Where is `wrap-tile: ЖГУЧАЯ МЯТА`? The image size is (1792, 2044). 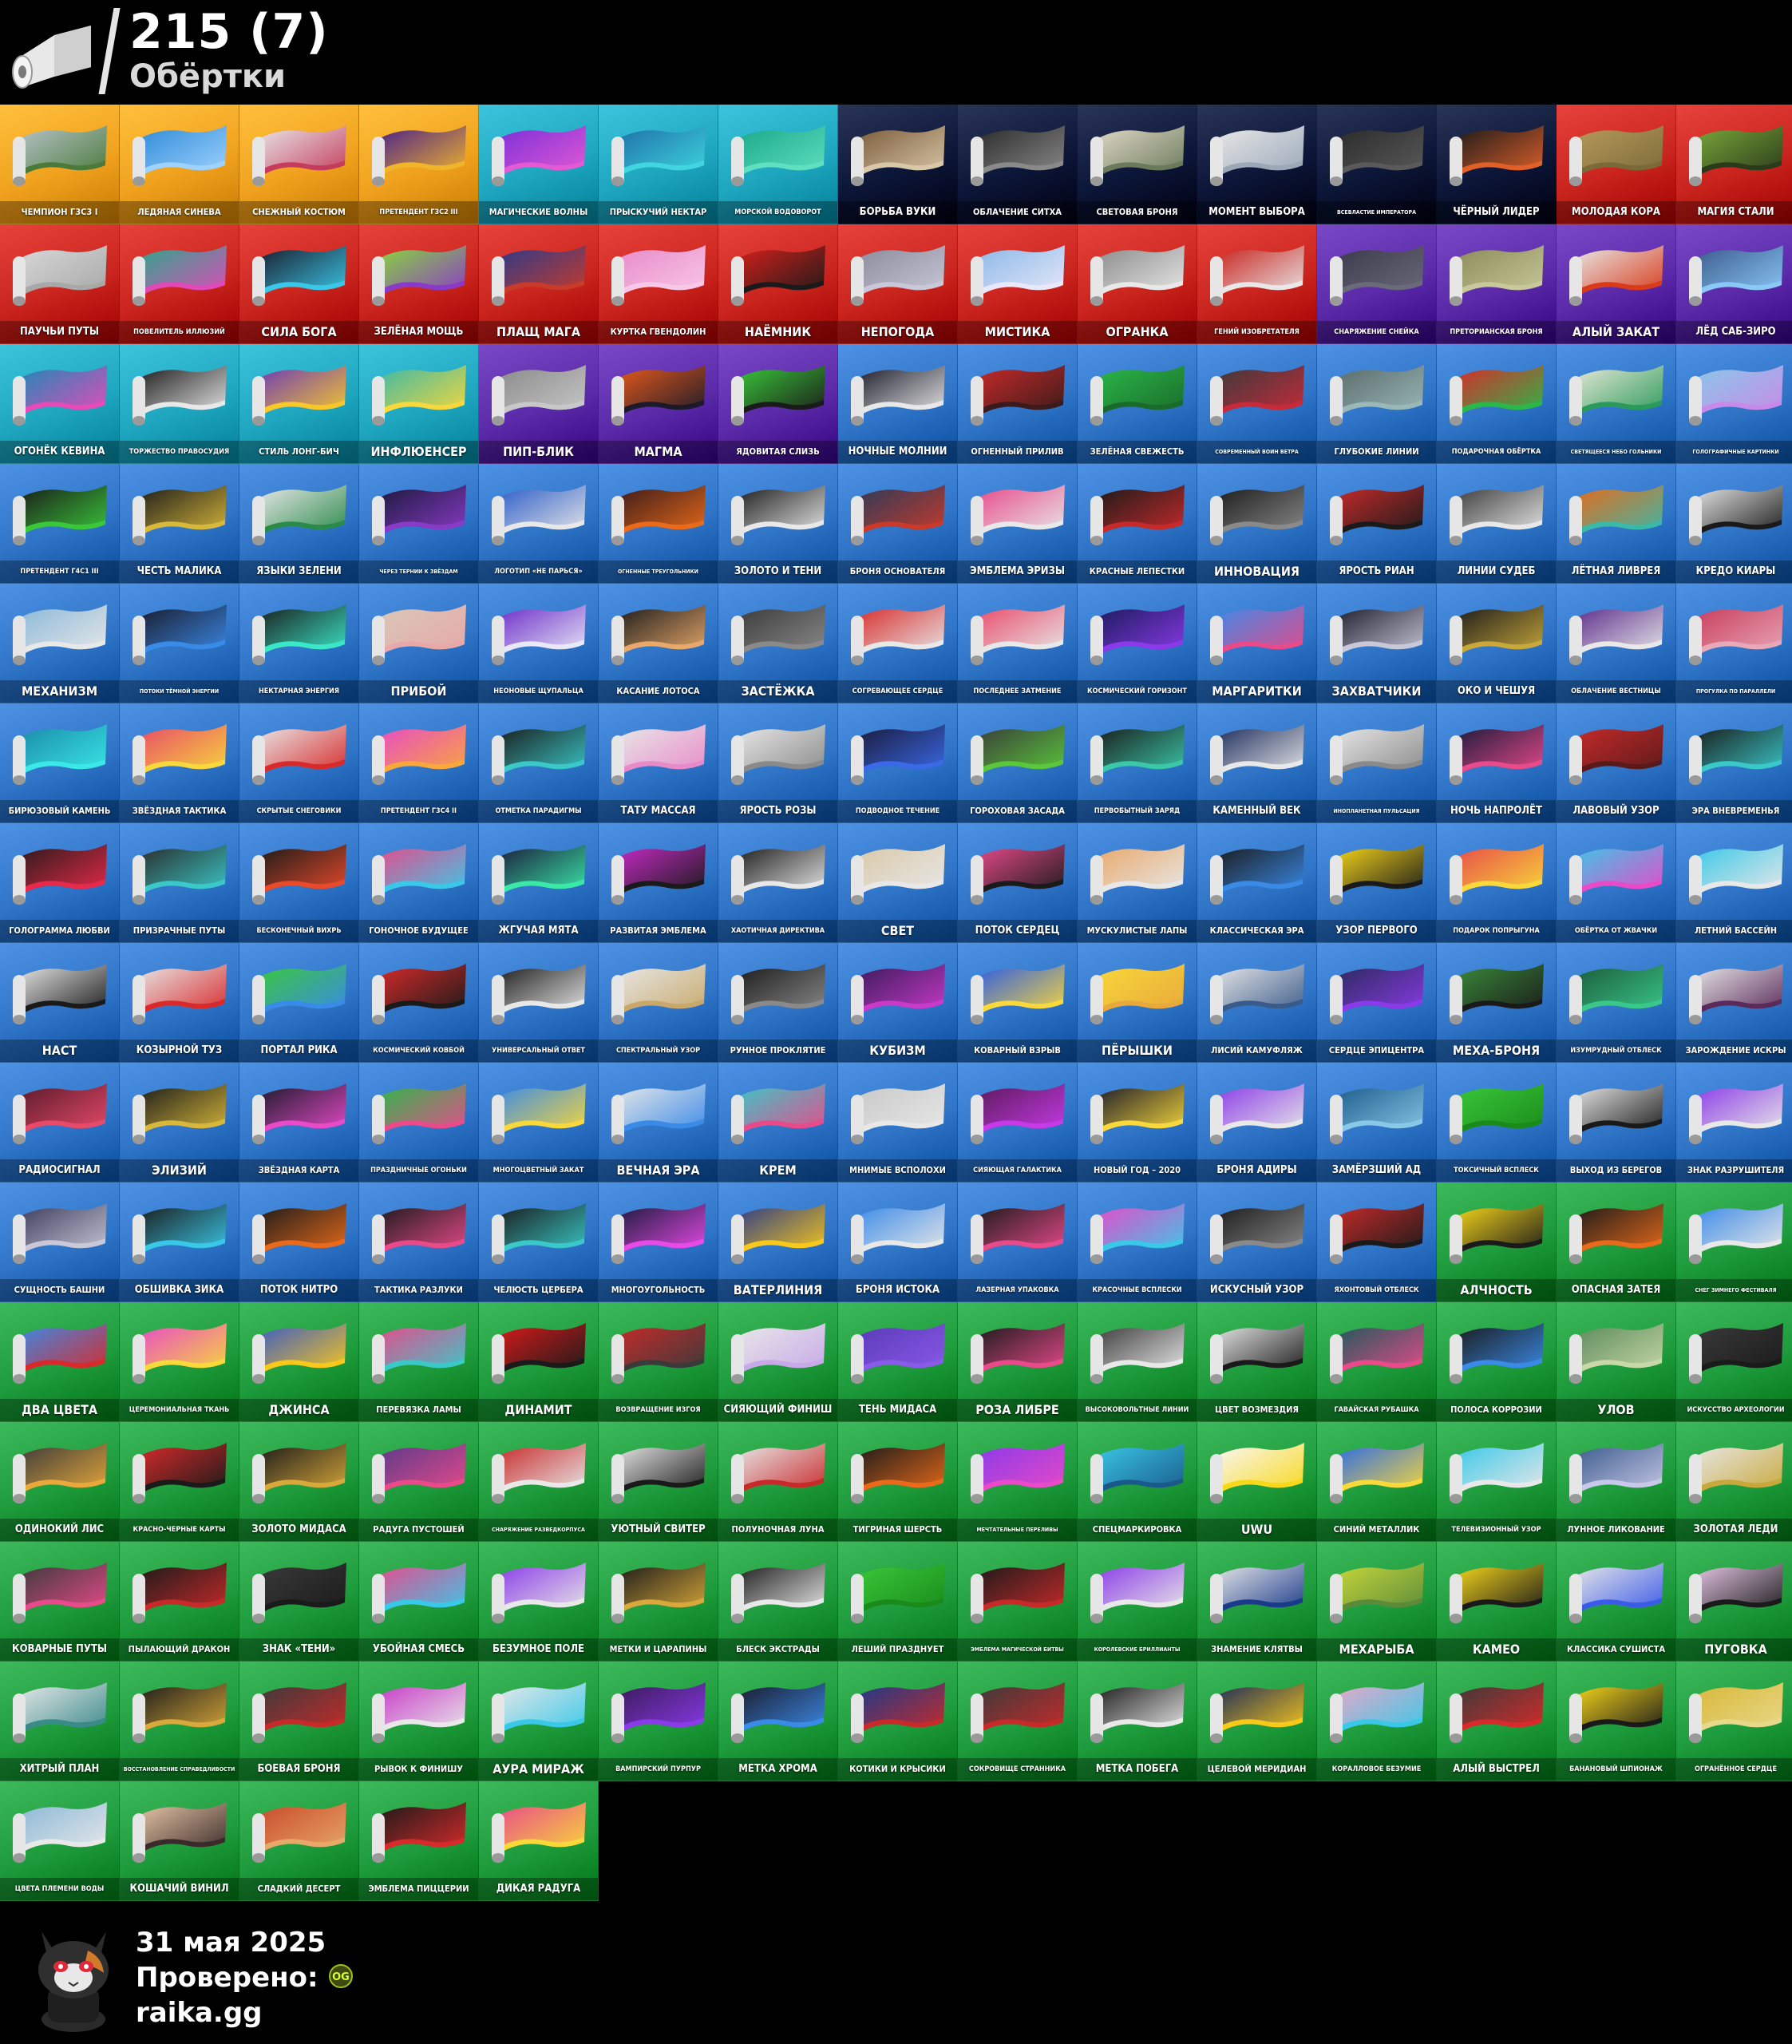
wrap-tile: ЖГУЧАЯ МЯТА is located at coordinates (539, 883).